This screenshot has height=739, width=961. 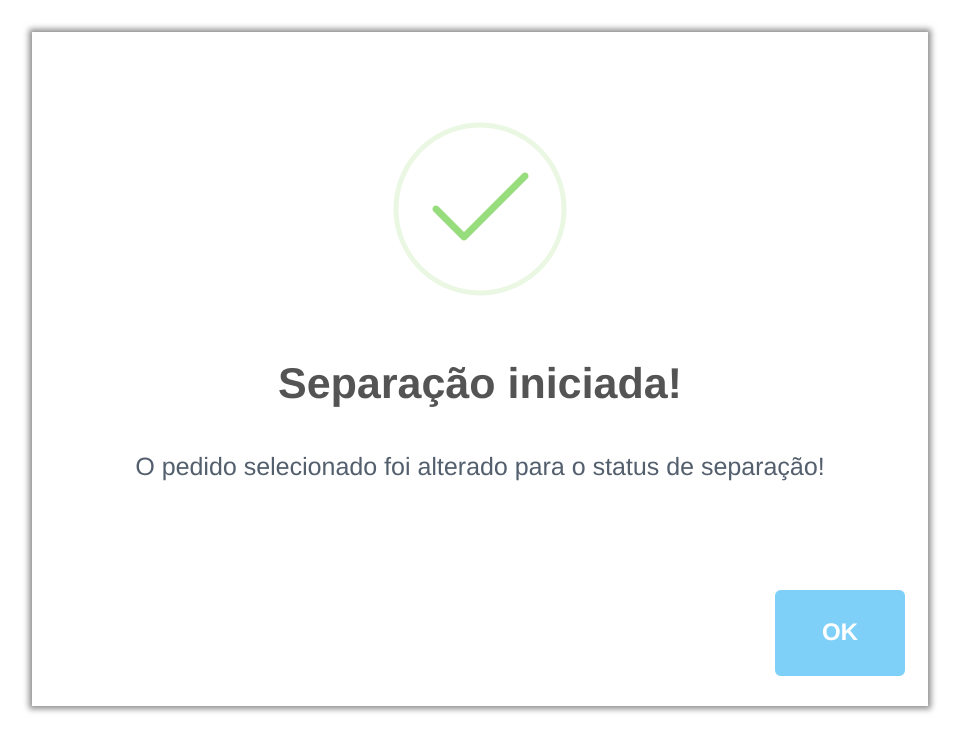 I want to click on ok-button: OK, so click(x=840, y=633).